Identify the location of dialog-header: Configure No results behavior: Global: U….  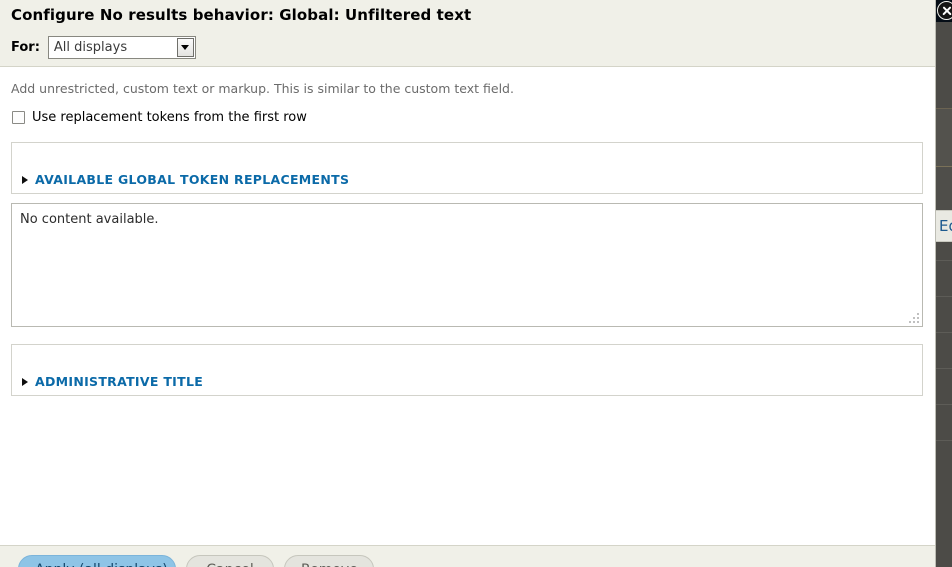
(467, 33).